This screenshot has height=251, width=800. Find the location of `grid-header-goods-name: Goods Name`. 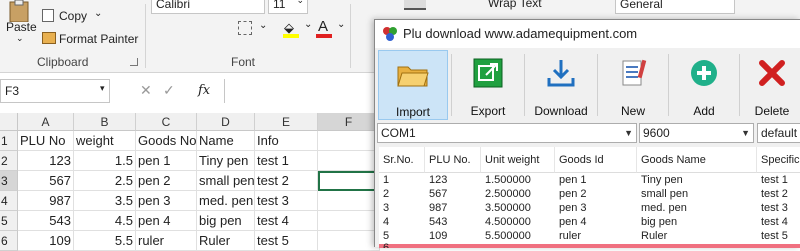

grid-header-goods-name: Goods Name is located at coordinates (697, 160).